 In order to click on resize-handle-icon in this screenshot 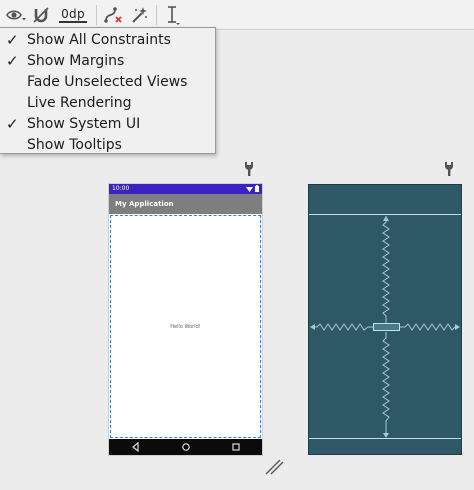, I will do `click(274, 467)`.